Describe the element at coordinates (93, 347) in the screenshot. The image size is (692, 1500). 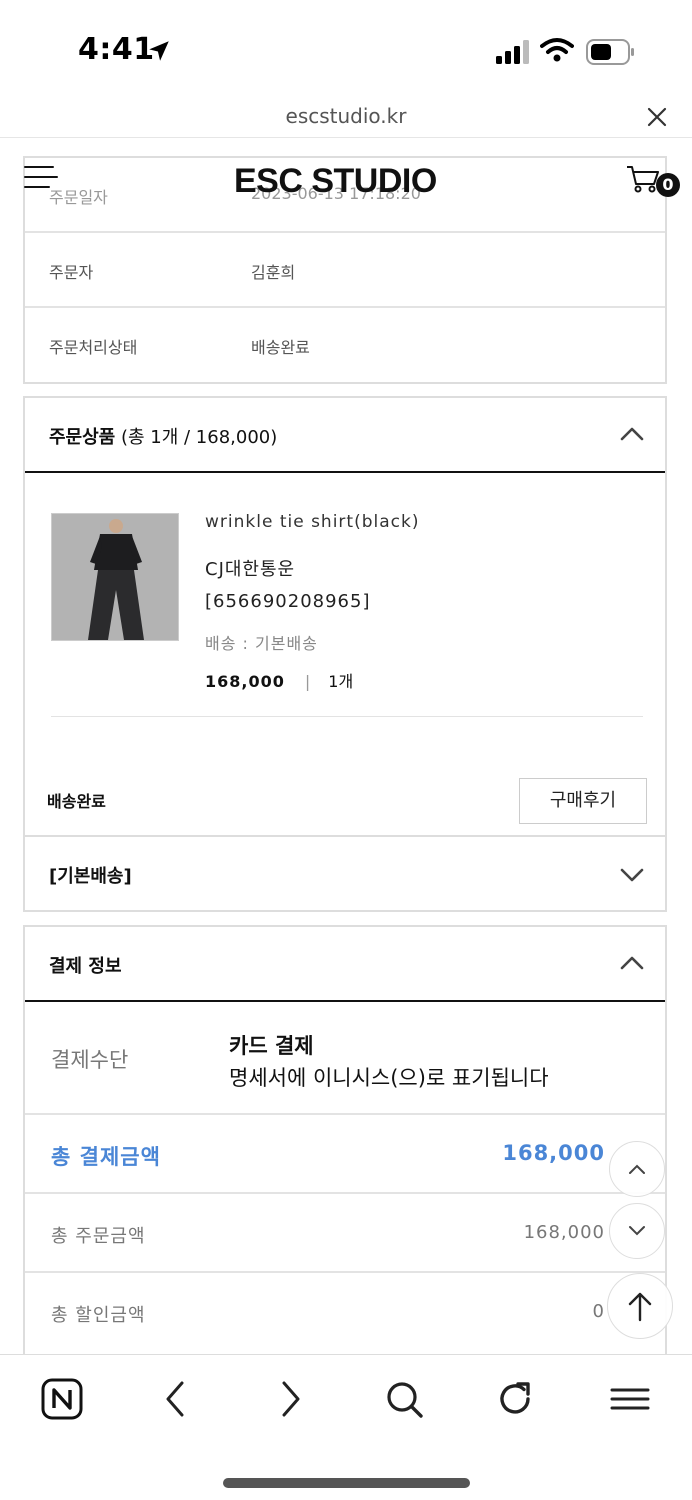
I see `info-label: 주문처리상태` at that location.